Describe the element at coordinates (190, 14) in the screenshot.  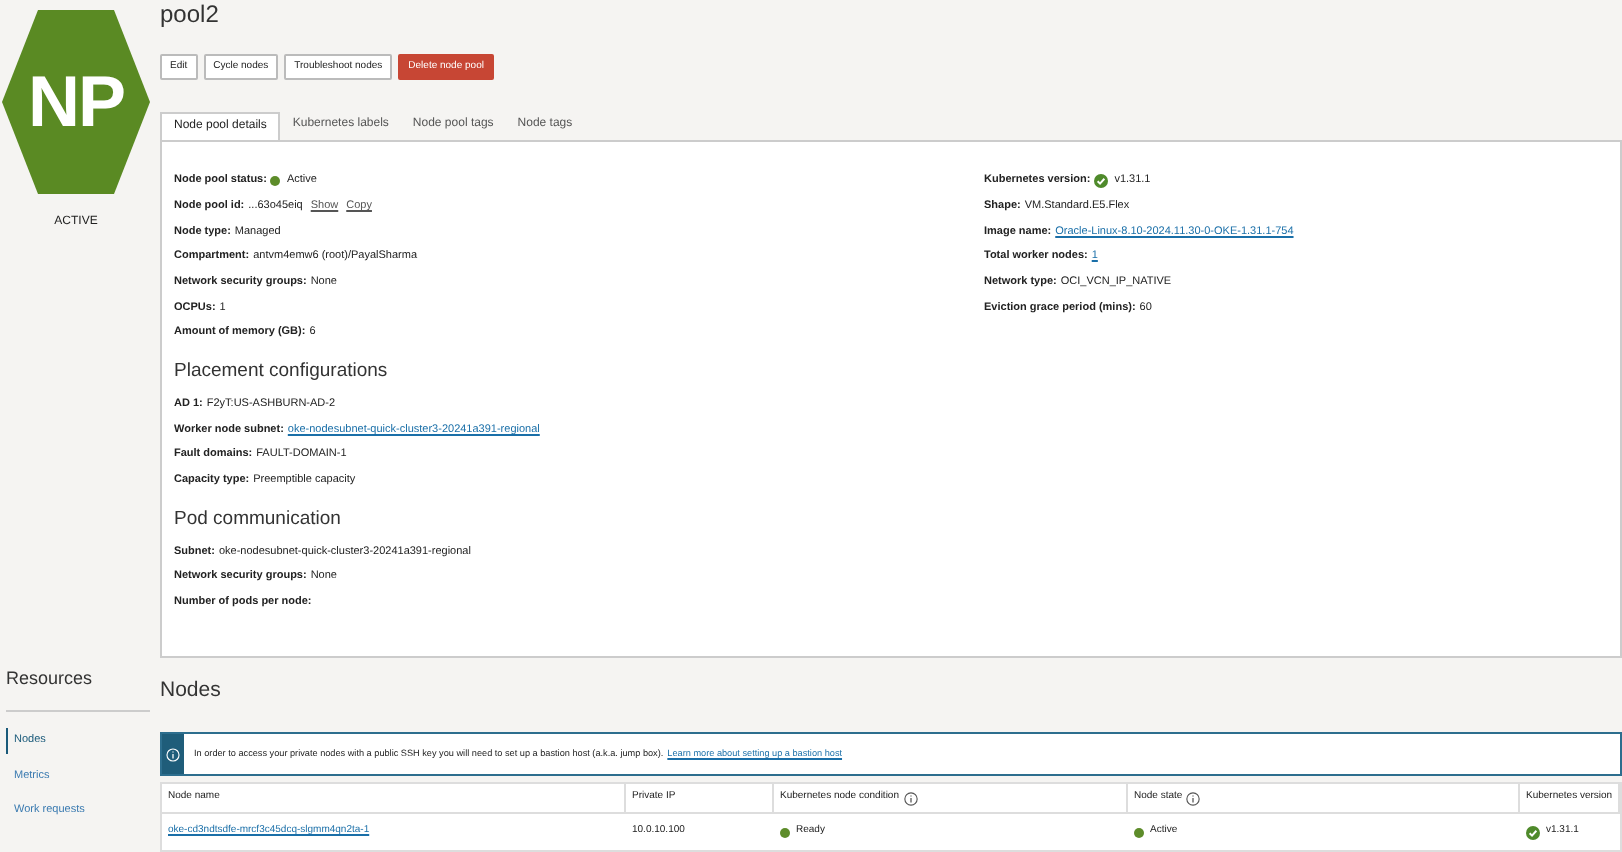
I see `pool-title: pool2` at that location.